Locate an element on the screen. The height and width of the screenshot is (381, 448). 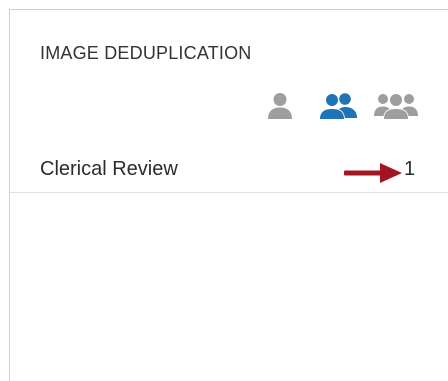
view-toggle-group is located at coordinates (338, 106).